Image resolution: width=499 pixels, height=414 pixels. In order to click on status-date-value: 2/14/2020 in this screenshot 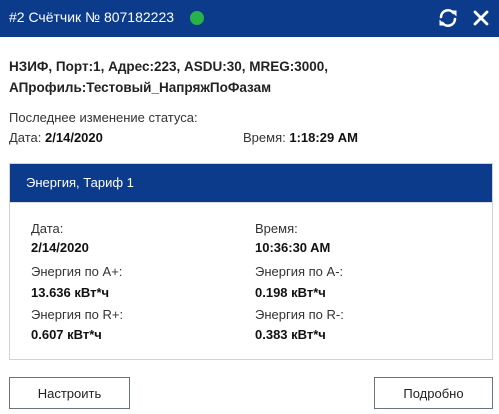, I will do `click(74, 137)`.